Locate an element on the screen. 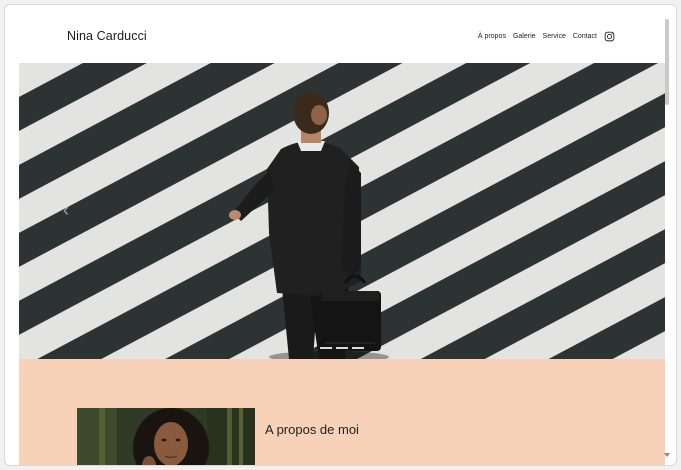 The image size is (681, 470). site-brand: Nina Carducci is located at coordinates (107, 36).